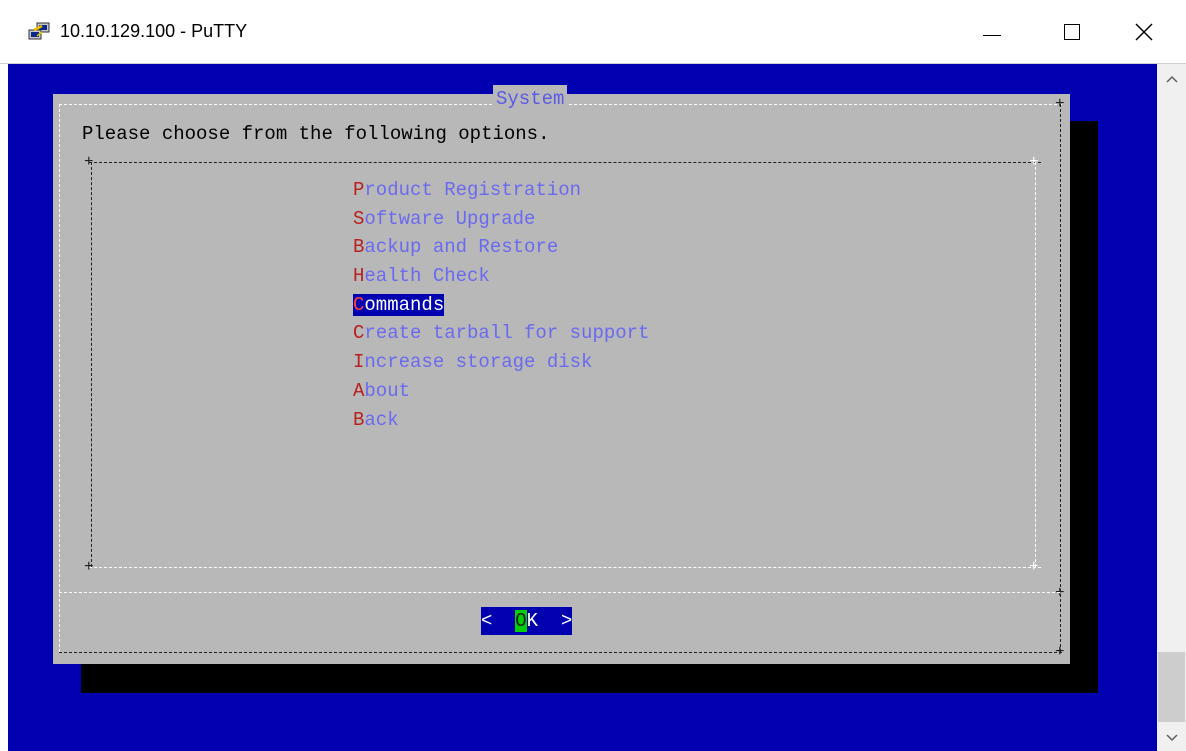  I want to click on minimize-icon, so click(992, 35).